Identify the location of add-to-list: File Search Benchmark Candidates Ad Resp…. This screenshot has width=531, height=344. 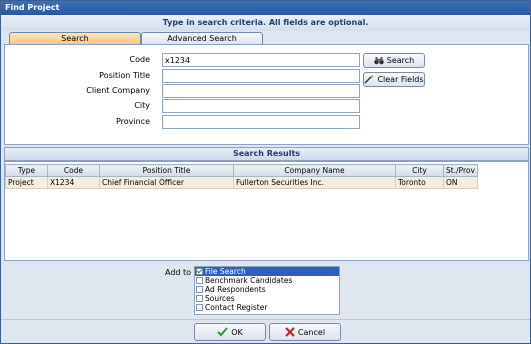
(267, 290).